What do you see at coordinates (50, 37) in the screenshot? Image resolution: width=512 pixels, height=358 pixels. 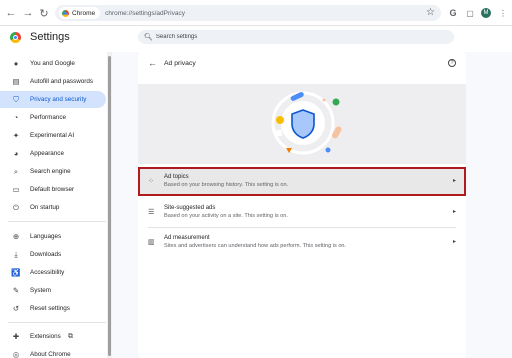 I see `page-title: Settings` at bounding box center [50, 37].